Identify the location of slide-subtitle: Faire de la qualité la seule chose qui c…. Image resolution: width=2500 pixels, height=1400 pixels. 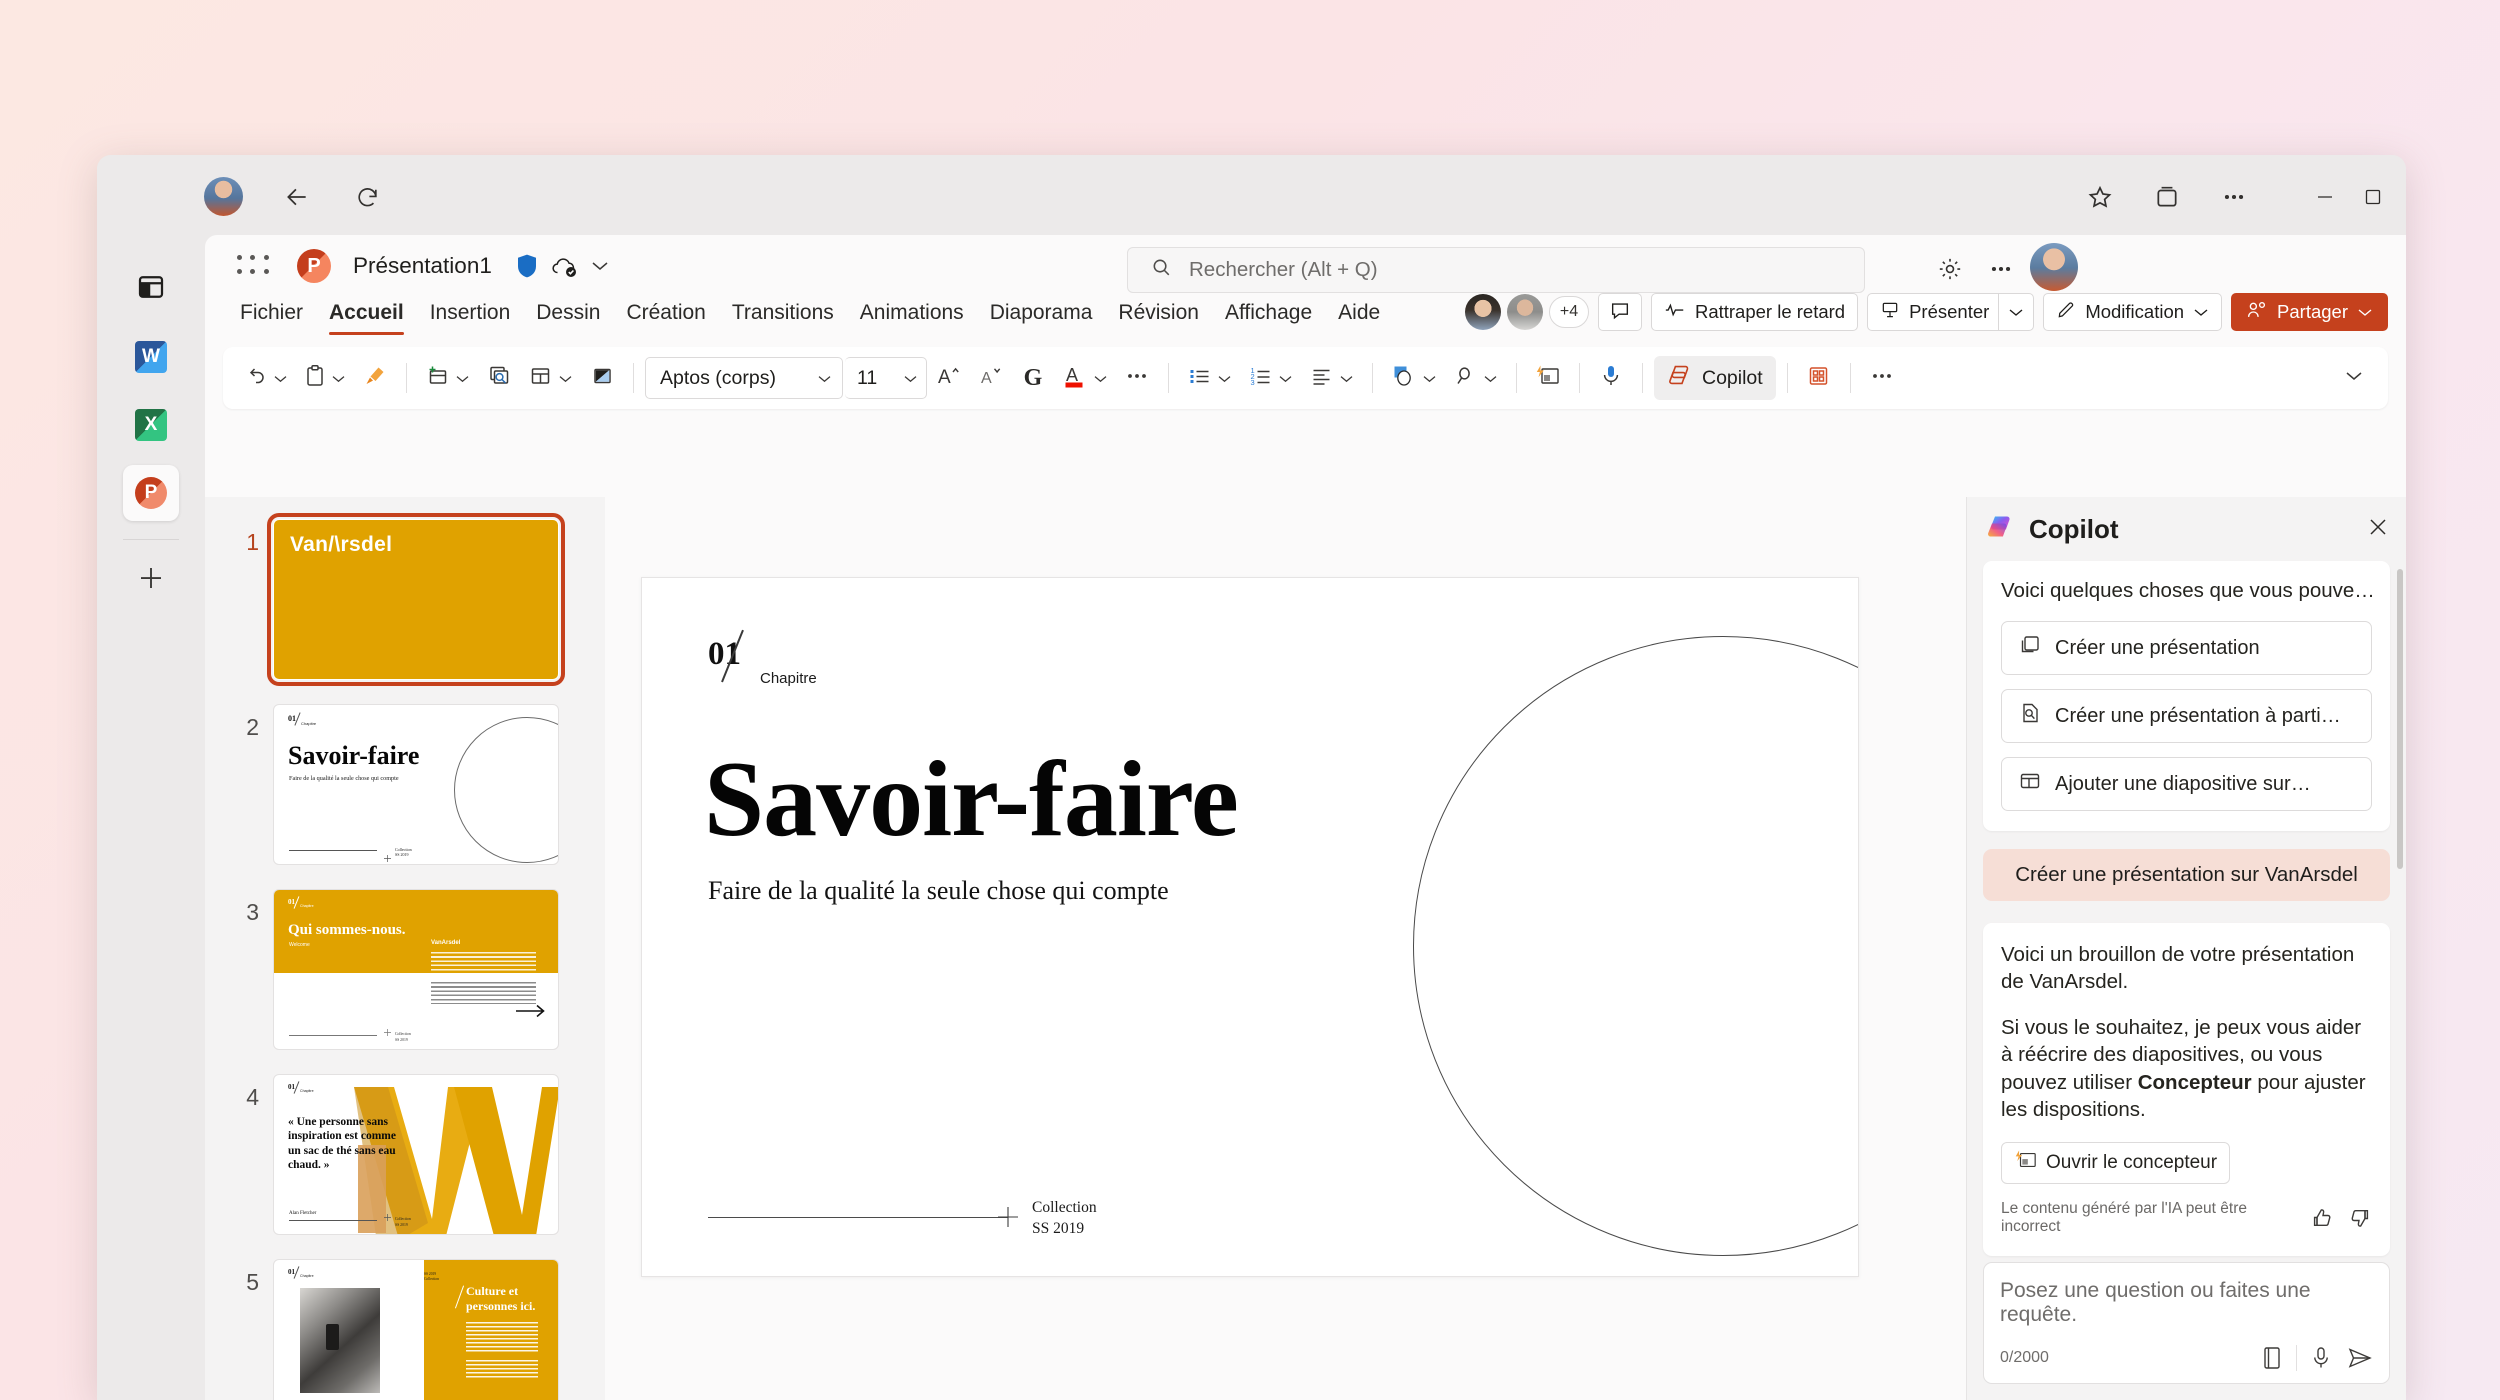
(938, 891).